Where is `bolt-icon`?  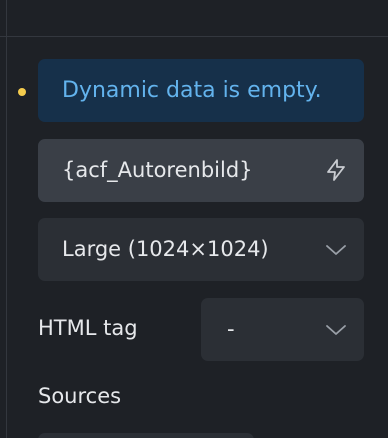
bolt-icon is located at coordinates (336, 170).